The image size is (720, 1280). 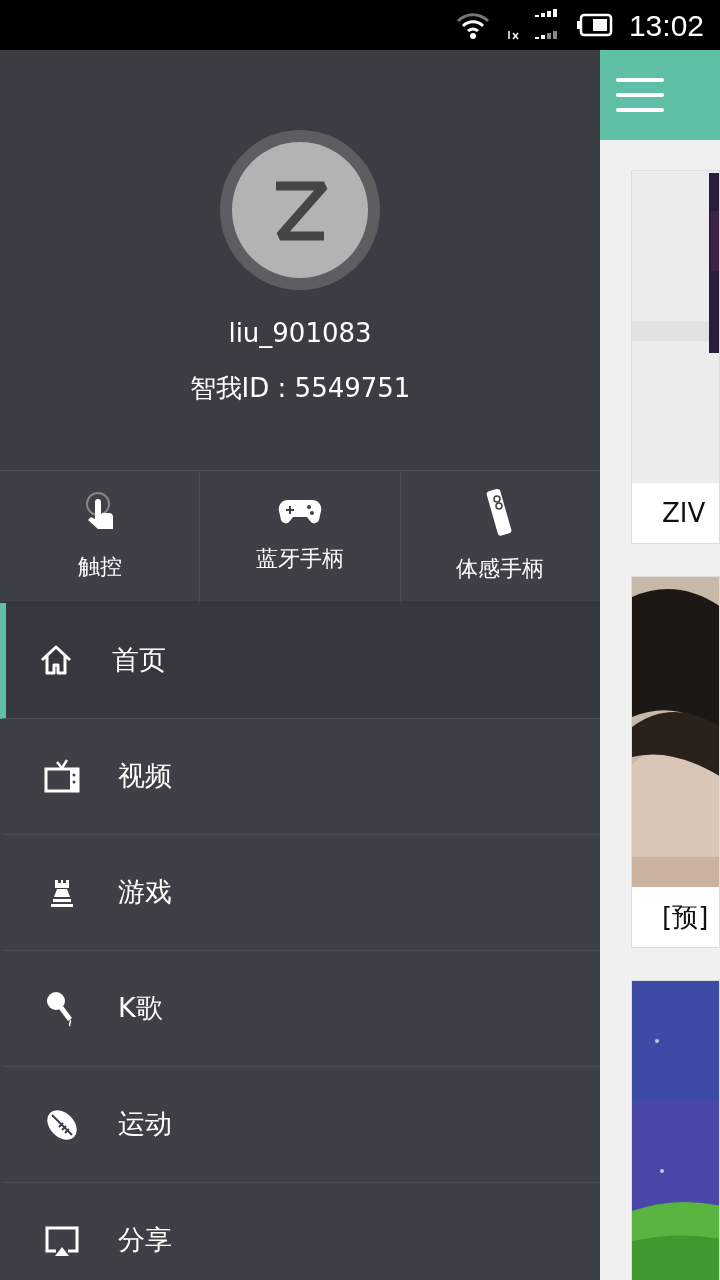 What do you see at coordinates (300, 893) in the screenshot?
I see `menu-item: 游戏` at bounding box center [300, 893].